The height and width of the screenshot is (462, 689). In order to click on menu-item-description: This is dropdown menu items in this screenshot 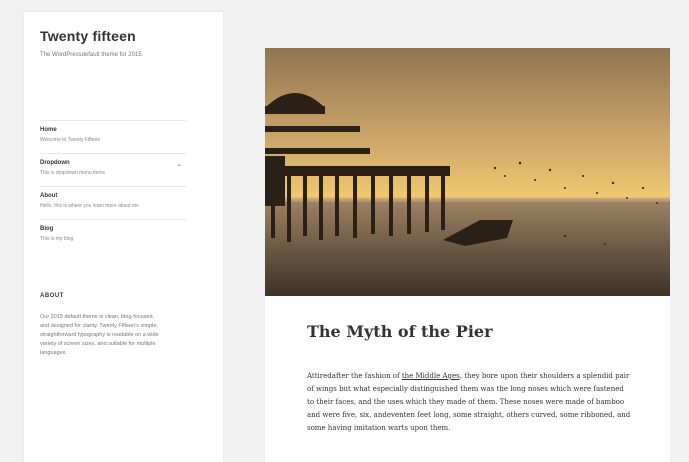, I will do `click(73, 173)`.